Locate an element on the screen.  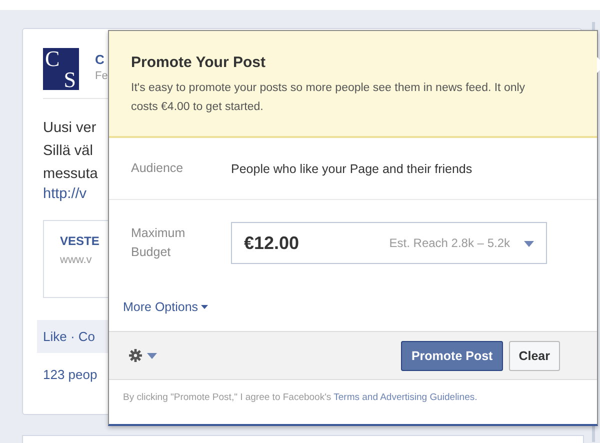
budget-dropdown: €12.00 Est. Reach 2.8k – 5.2k is located at coordinates (389, 243).